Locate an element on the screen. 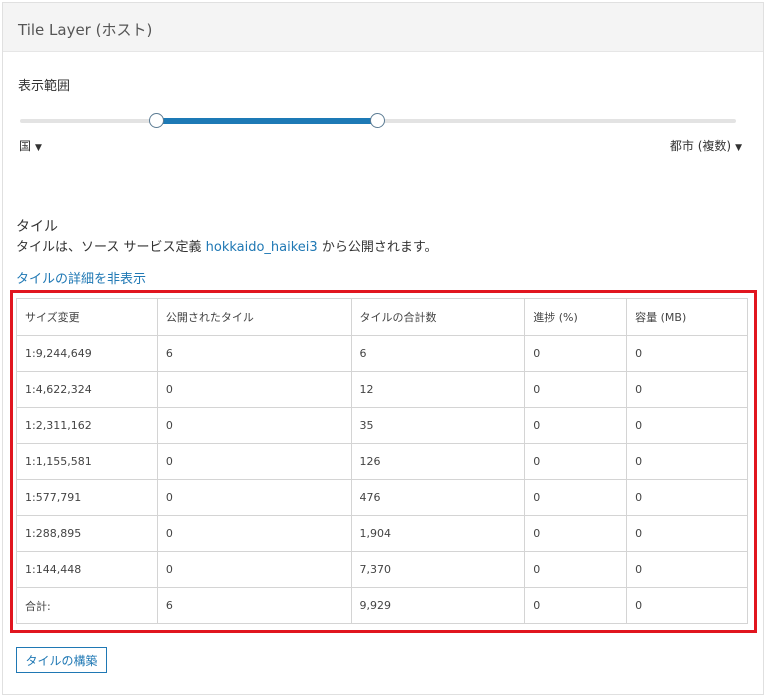 This screenshot has width=766, height=697. panel-title: Tile Layer (ホスト) is located at coordinates (85, 30).